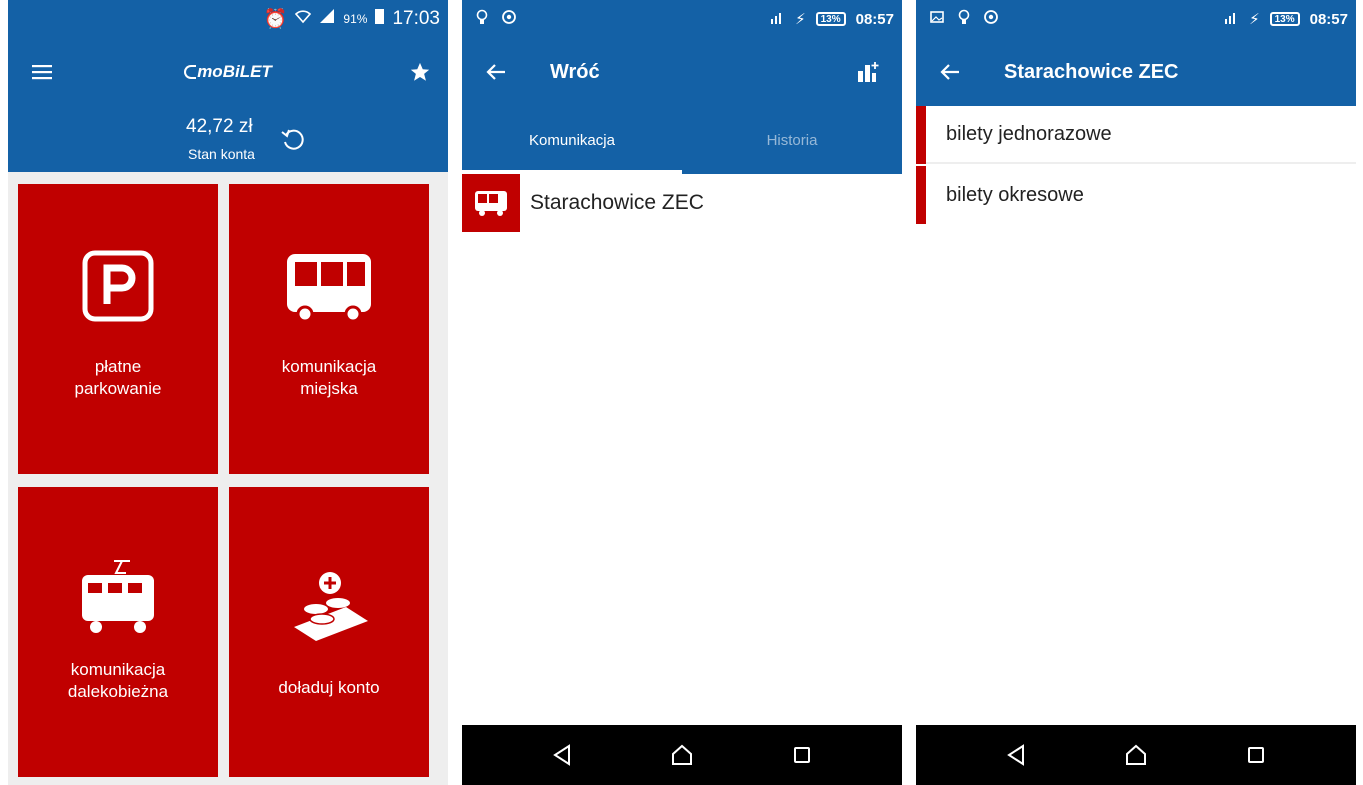 The width and height of the screenshot is (1363, 785). Describe the element at coordinates (1015, 194) in the screenshot. I see `list-item-label: bilety okresowe` at that location.